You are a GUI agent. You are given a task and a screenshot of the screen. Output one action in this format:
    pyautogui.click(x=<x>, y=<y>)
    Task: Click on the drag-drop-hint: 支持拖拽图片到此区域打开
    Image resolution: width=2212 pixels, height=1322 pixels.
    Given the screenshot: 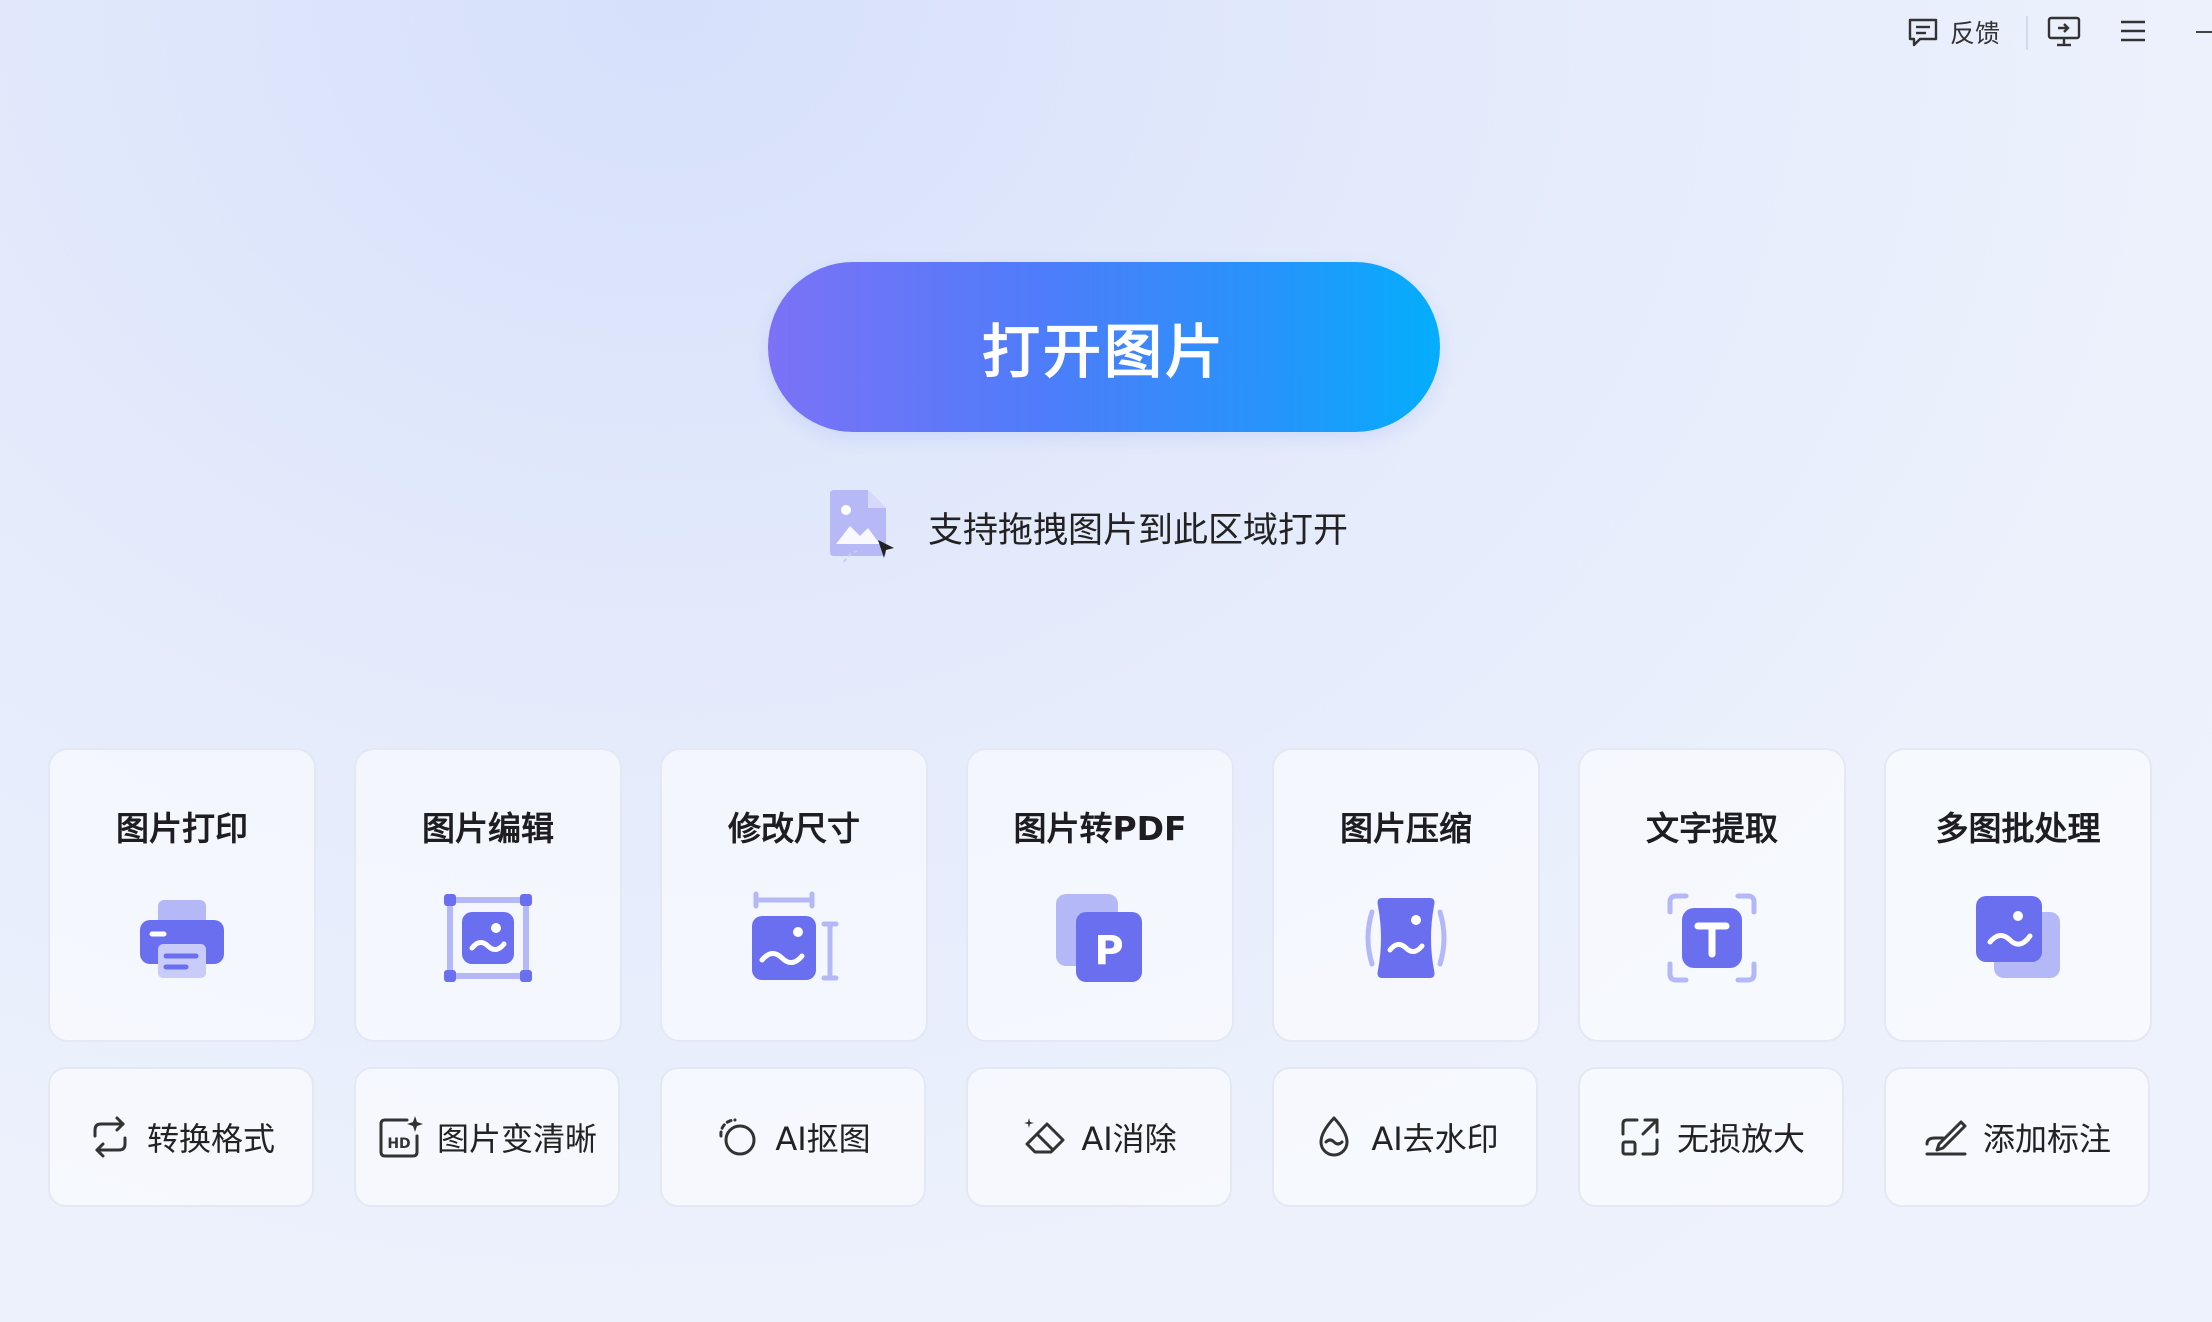 What is the action you would take?
    pyautogui.click(x=1087, y=527)
    